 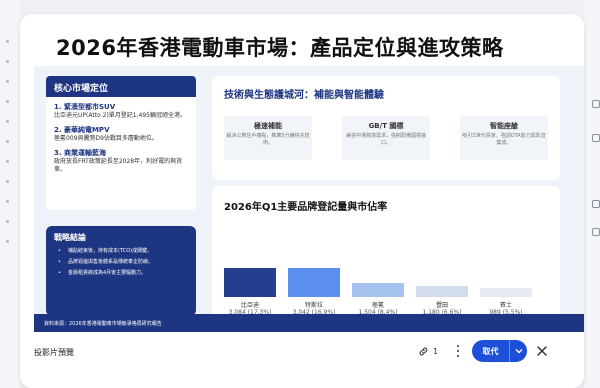 What do you see at coordinates (592, 194) in the screenshot?
I see `right-gutter` at bounding box center [592, 194].